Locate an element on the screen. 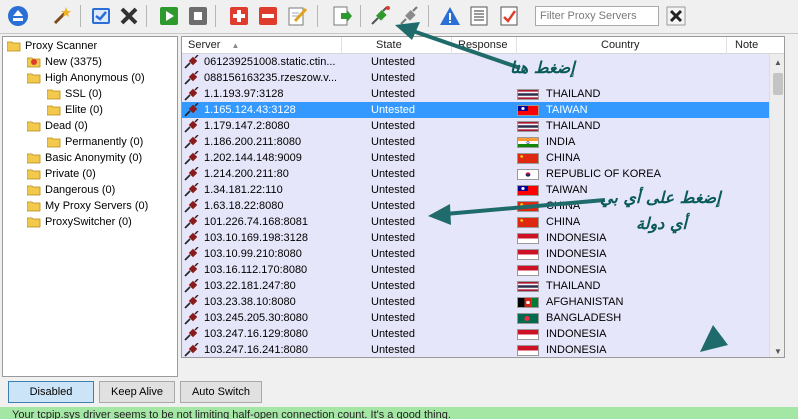 This screenshot has height=419, width=798. list-button is located at coordinates (479, 16).